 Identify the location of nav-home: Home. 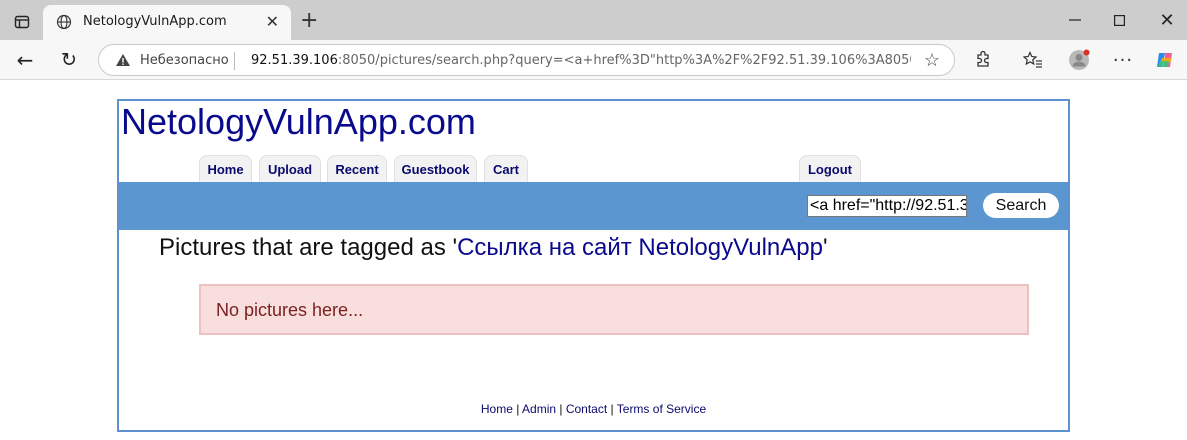
(225, 169).